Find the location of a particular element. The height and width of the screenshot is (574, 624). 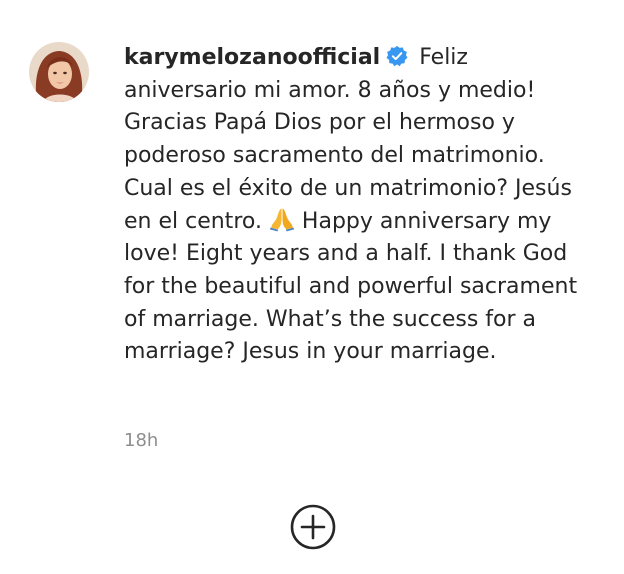

post-timestamp: 18h is located at coordinates (141, 440).